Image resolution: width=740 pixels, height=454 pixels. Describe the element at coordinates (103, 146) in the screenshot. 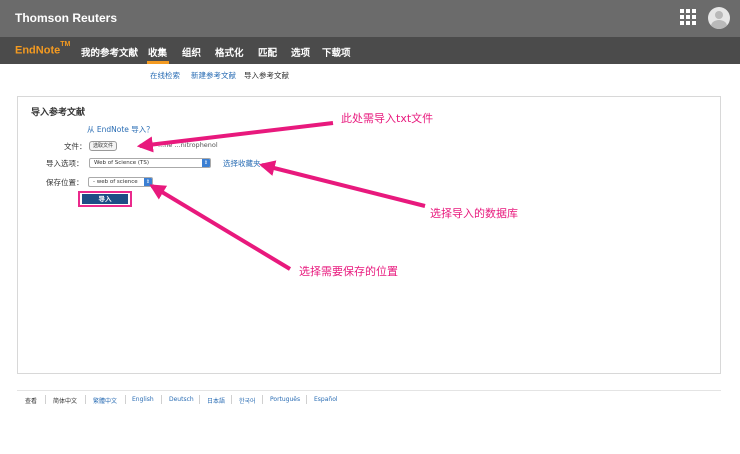

I see `choose-file-button: 选取文件` at that location.